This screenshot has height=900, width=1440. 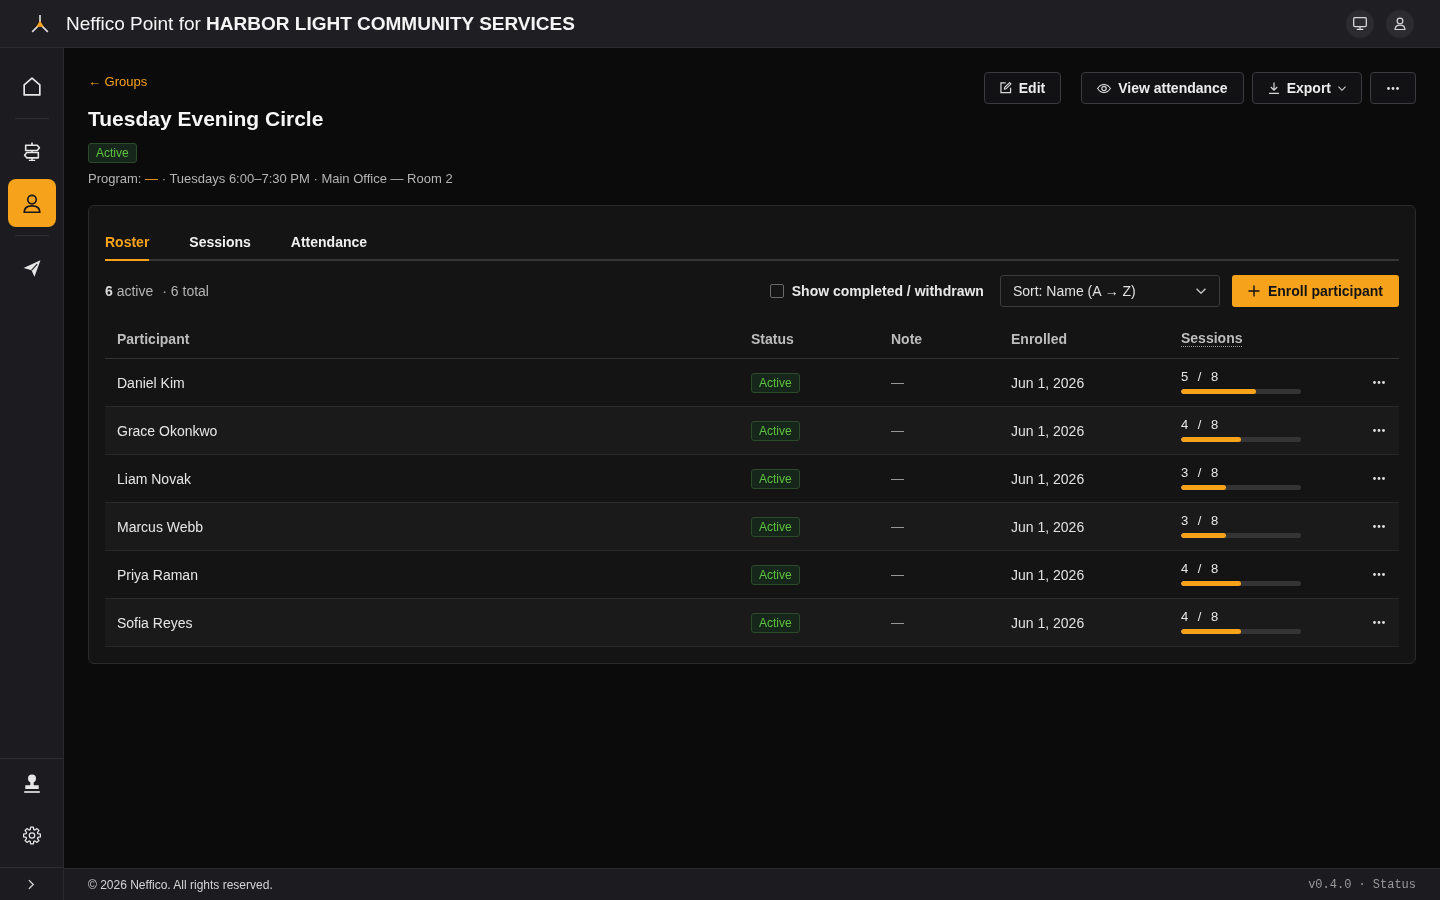 I want to click on enroll-participant-button: Enroll participant, so click(x=1315, y=291).